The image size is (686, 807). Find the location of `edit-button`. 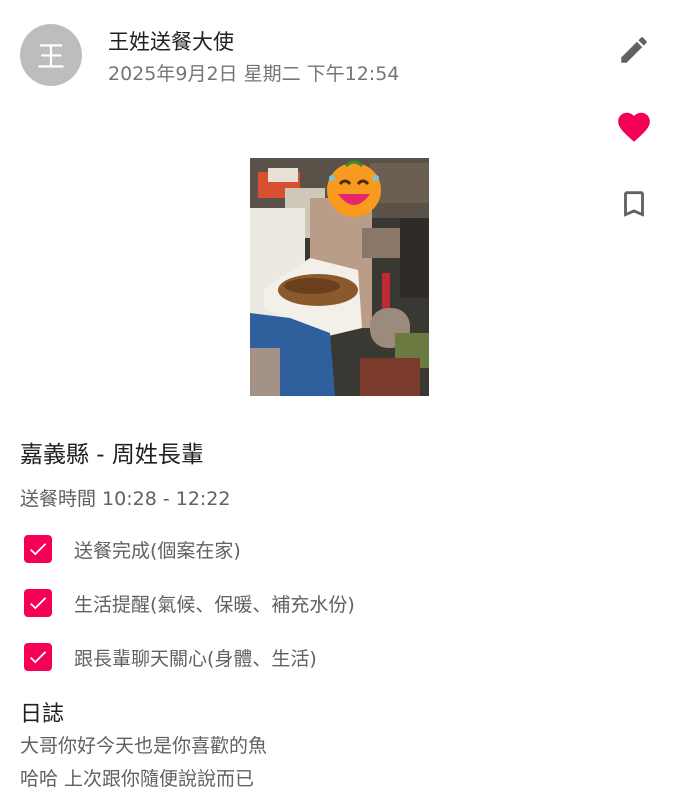

edit-button is located at coordinates (634, 50).